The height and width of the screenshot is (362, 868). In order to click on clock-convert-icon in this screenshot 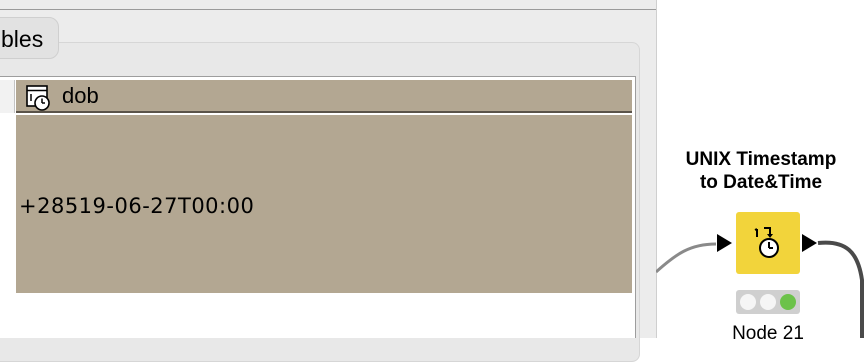, I will do `click(766, 242)`.